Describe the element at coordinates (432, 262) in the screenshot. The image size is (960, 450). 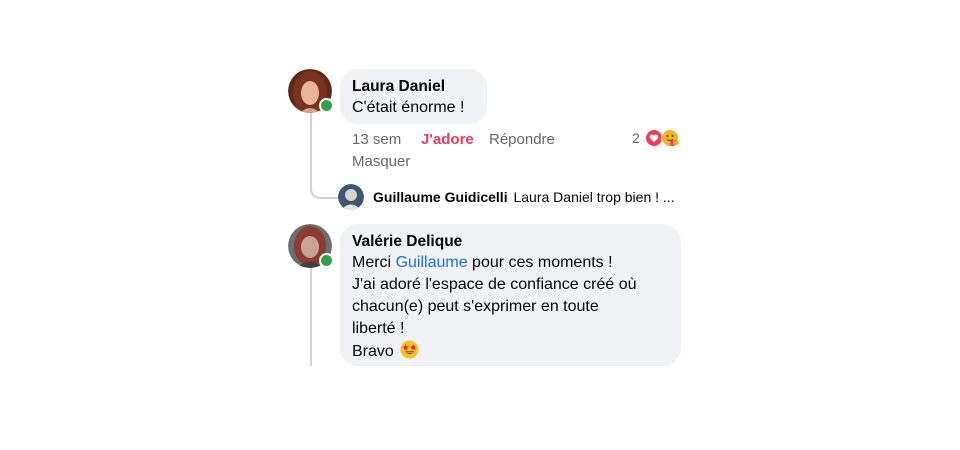
I see `mention-link: Guillaume` at that location.